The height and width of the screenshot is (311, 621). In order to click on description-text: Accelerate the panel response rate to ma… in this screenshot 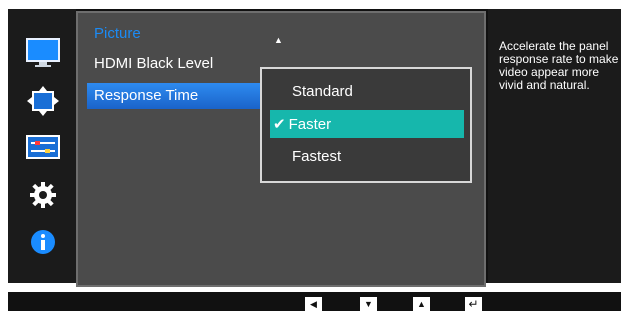, I will do `click(559, 65)`.